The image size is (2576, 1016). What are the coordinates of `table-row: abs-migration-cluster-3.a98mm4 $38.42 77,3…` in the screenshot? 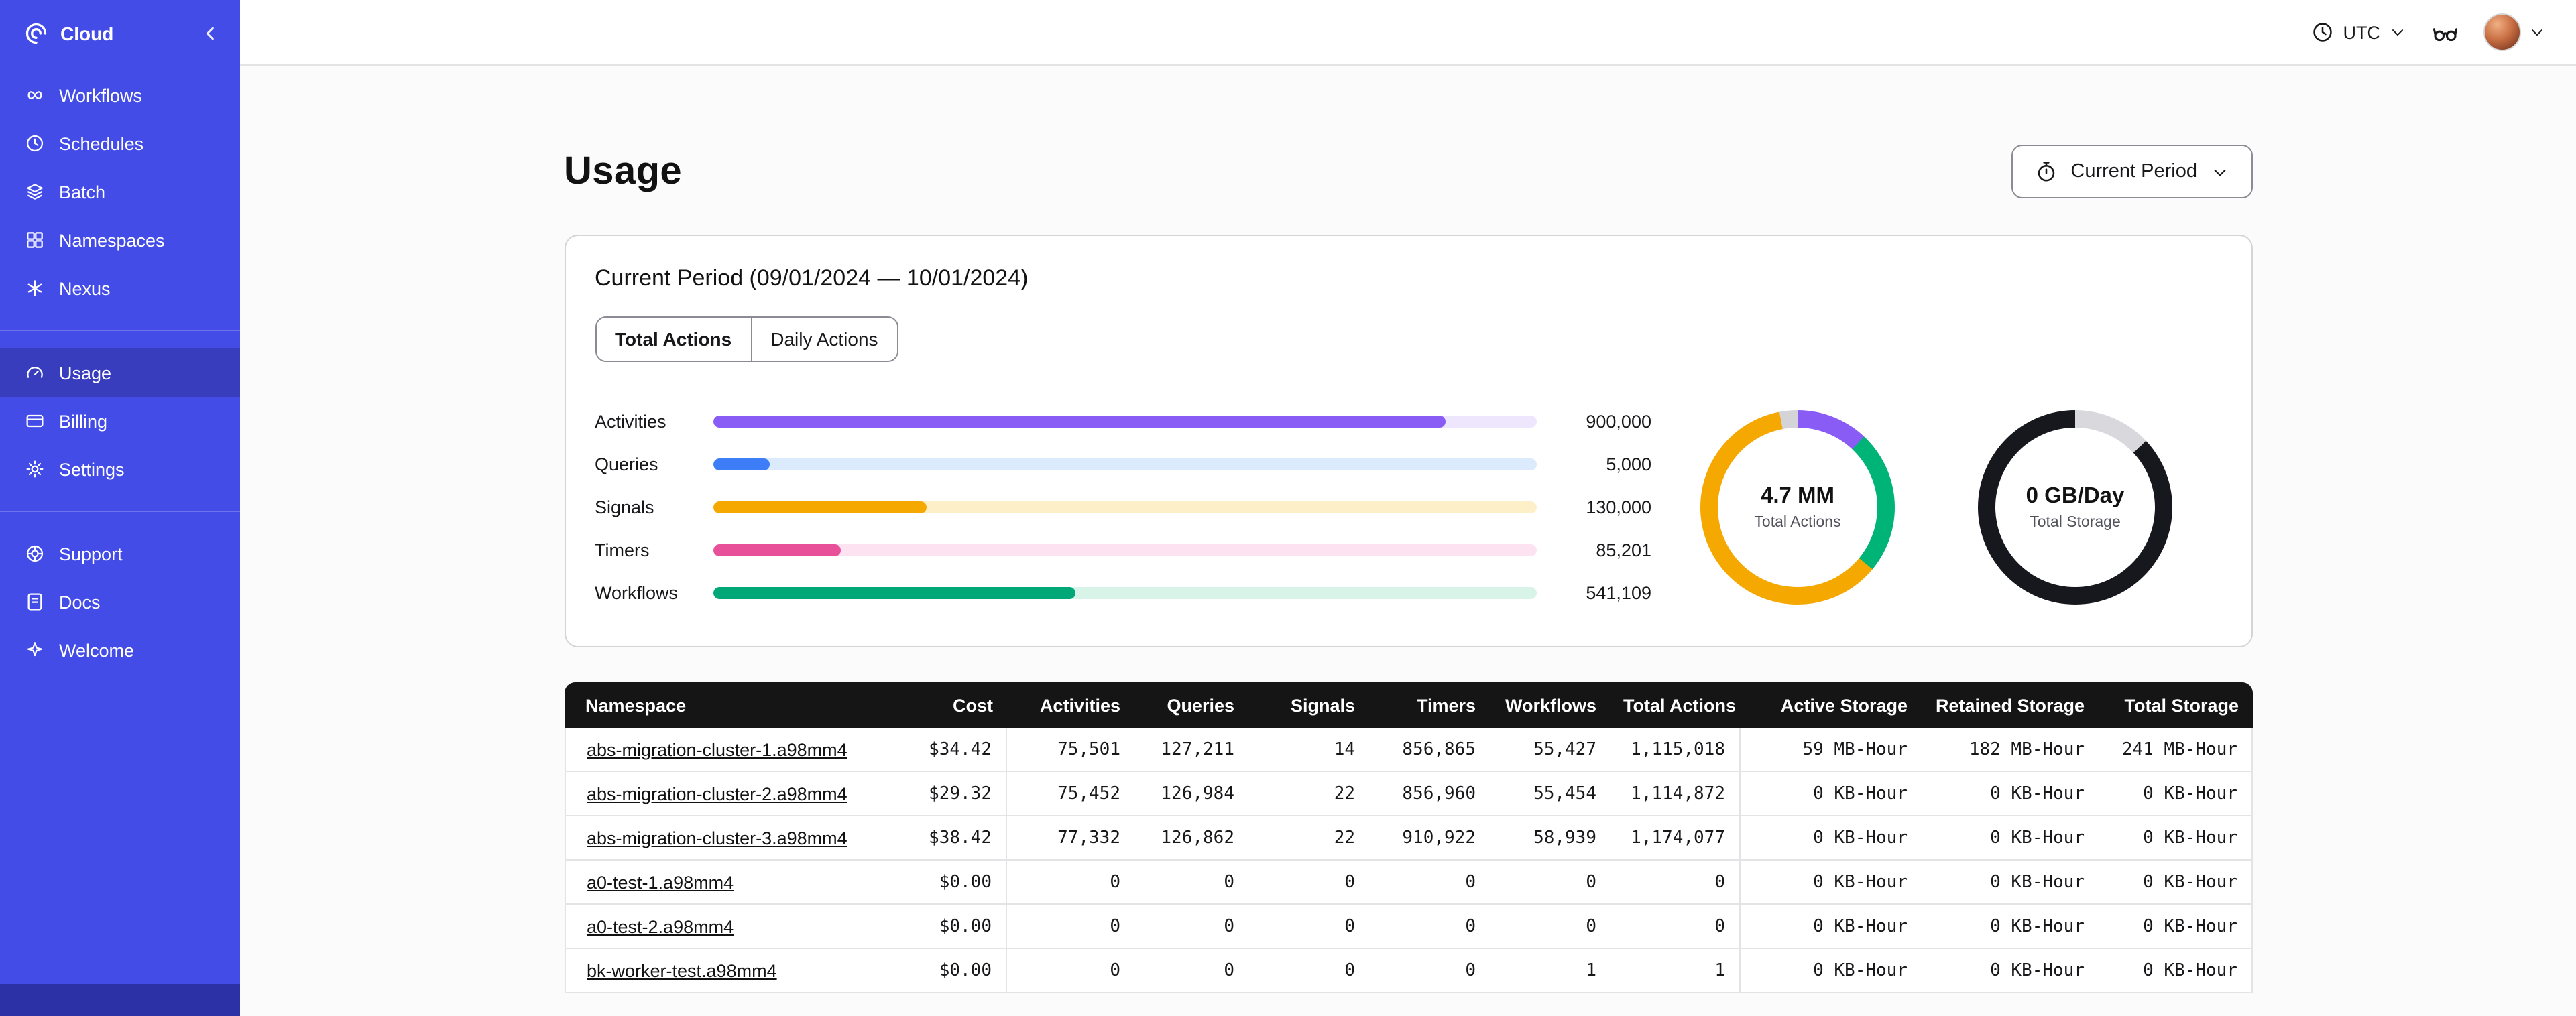 It's located at (1408, 838).